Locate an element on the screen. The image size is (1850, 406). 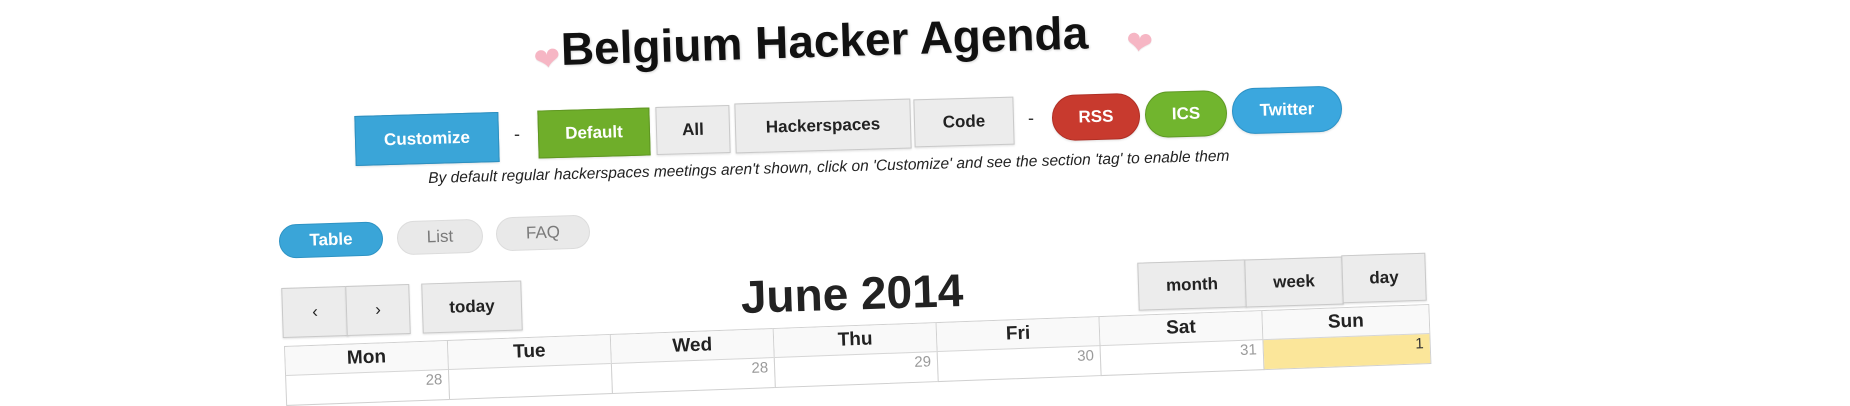
filter-all-button: All is located at coordinates (693, 130).